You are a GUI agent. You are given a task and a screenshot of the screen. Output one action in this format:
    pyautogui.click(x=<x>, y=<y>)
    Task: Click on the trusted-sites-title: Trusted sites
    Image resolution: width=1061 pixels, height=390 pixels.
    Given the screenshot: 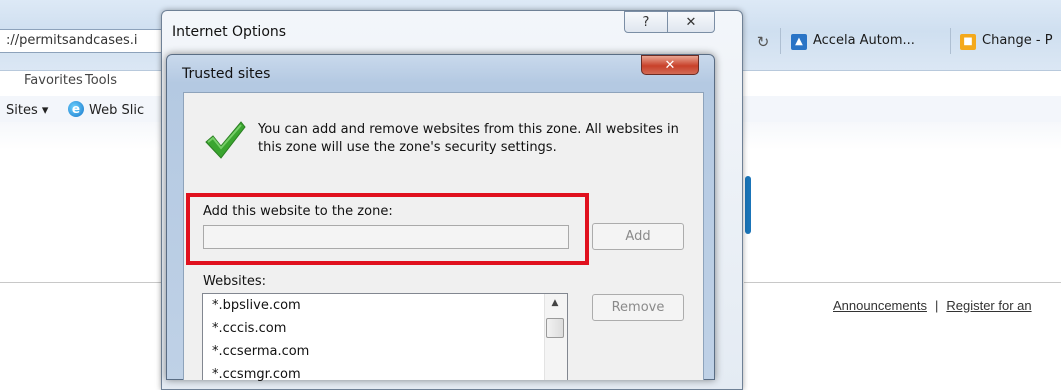 What is the action you would take?
    pyautogui.click(x=226, y=74)
    